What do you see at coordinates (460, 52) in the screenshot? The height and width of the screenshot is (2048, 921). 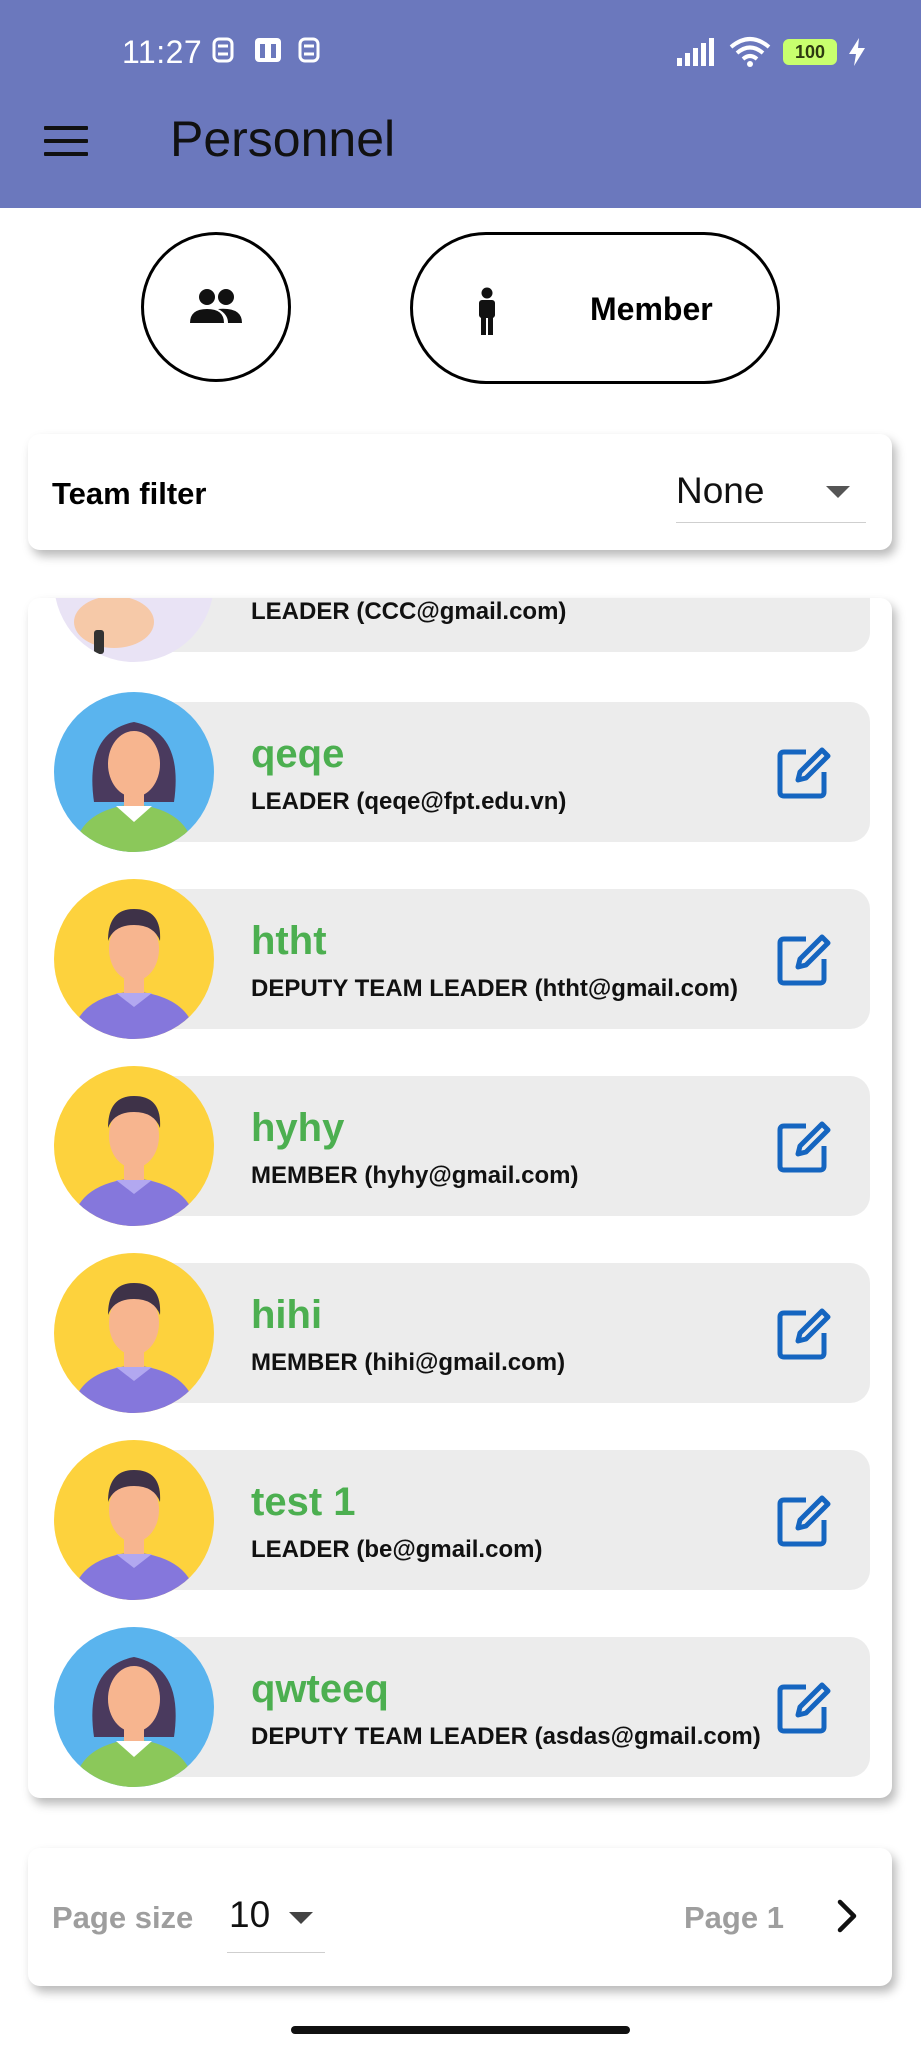 I see `status-bar: 11:27 100` at bounding box center [460, 52].